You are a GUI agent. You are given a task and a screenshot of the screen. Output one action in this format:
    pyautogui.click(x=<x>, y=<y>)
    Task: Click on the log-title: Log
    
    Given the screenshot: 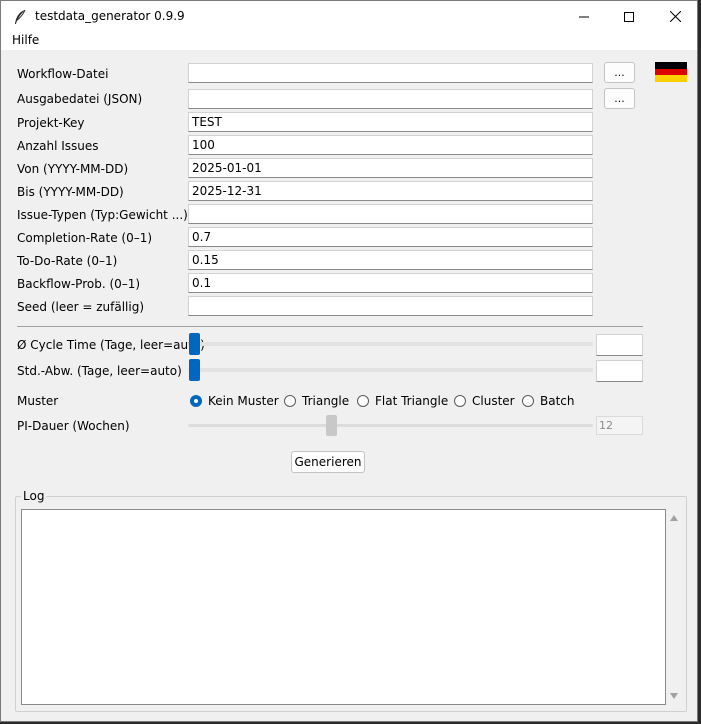 What is the action you would take?
    pyautogui.click(x=34, y=496)
    